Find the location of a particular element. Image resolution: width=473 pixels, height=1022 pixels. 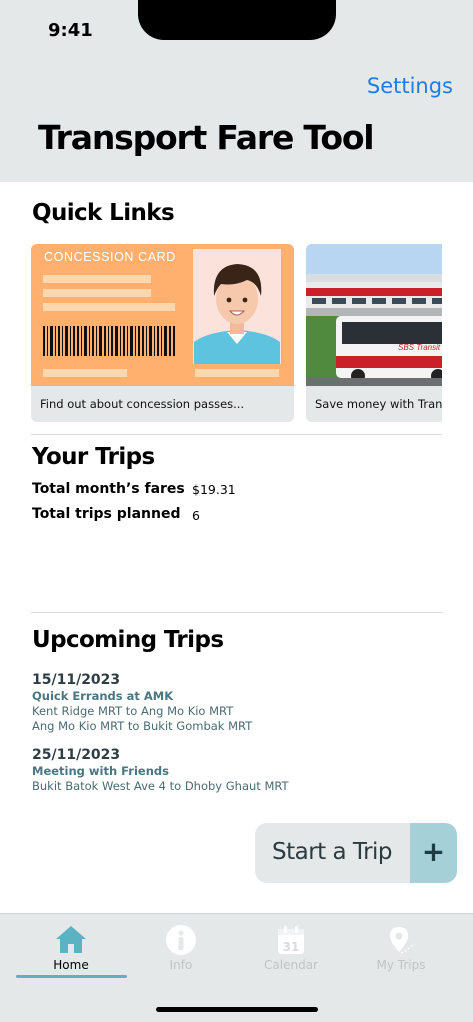

trip-date: 25/11/2023 is located at coordinates (76, 755).